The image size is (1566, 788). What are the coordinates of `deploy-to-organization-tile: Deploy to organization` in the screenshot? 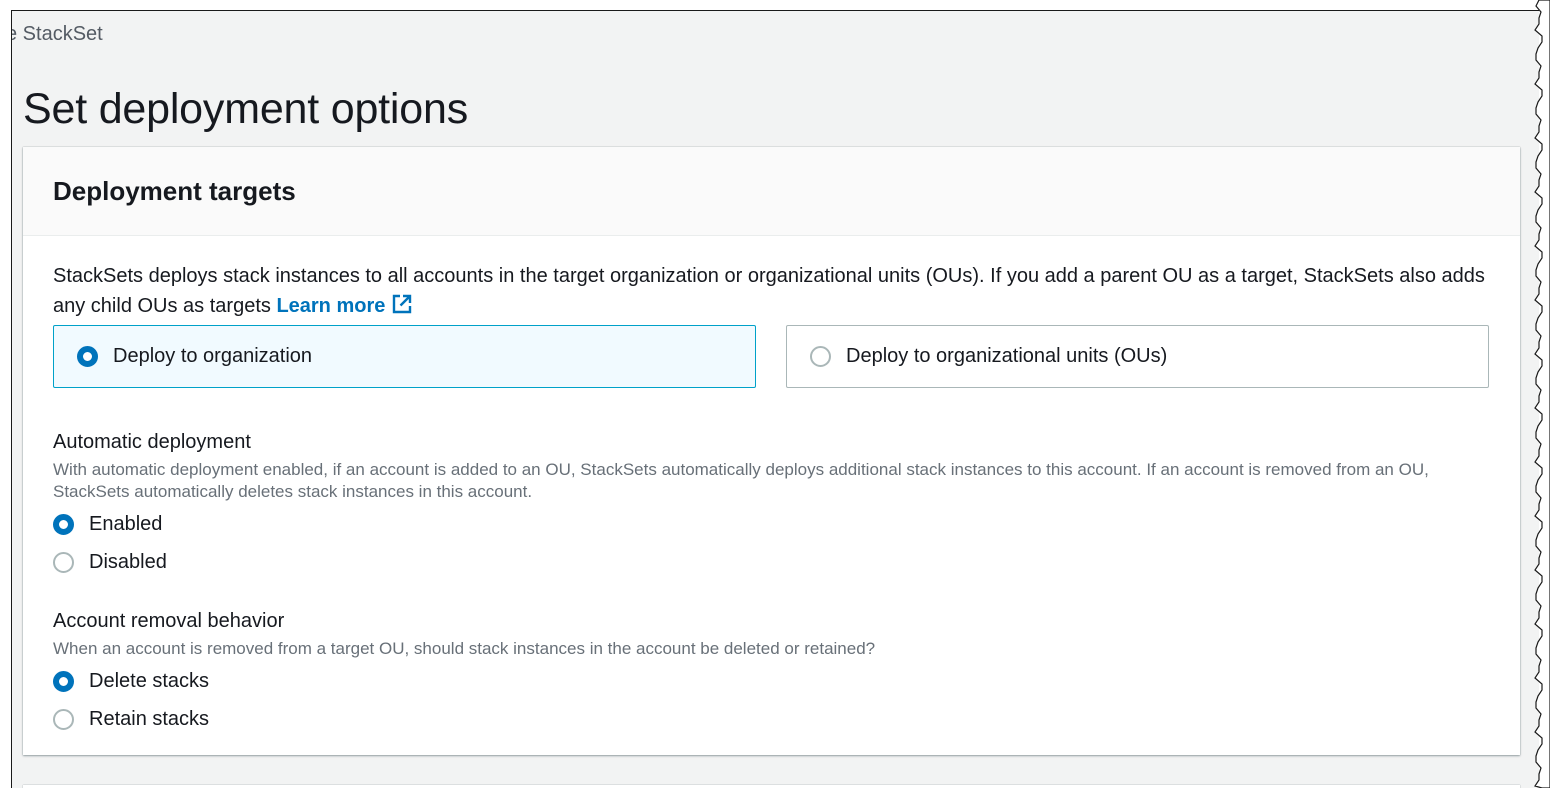 It's located at (404, 356).